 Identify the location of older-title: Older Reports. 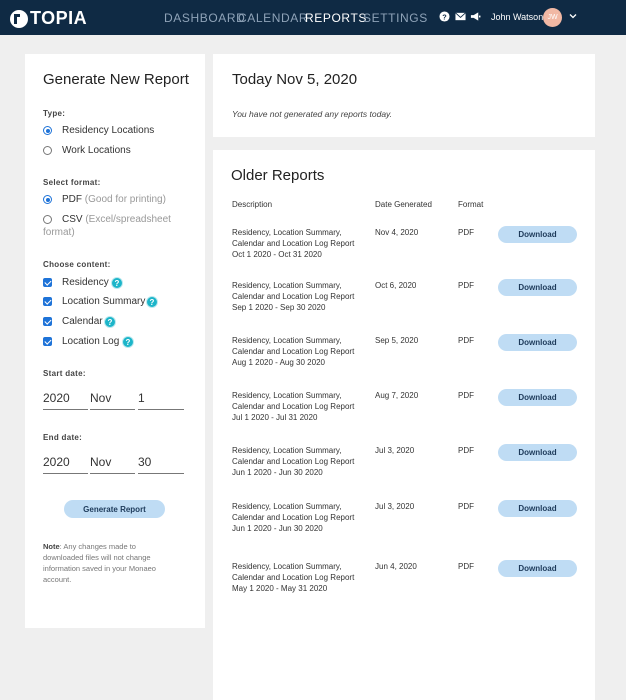
(278, 175).